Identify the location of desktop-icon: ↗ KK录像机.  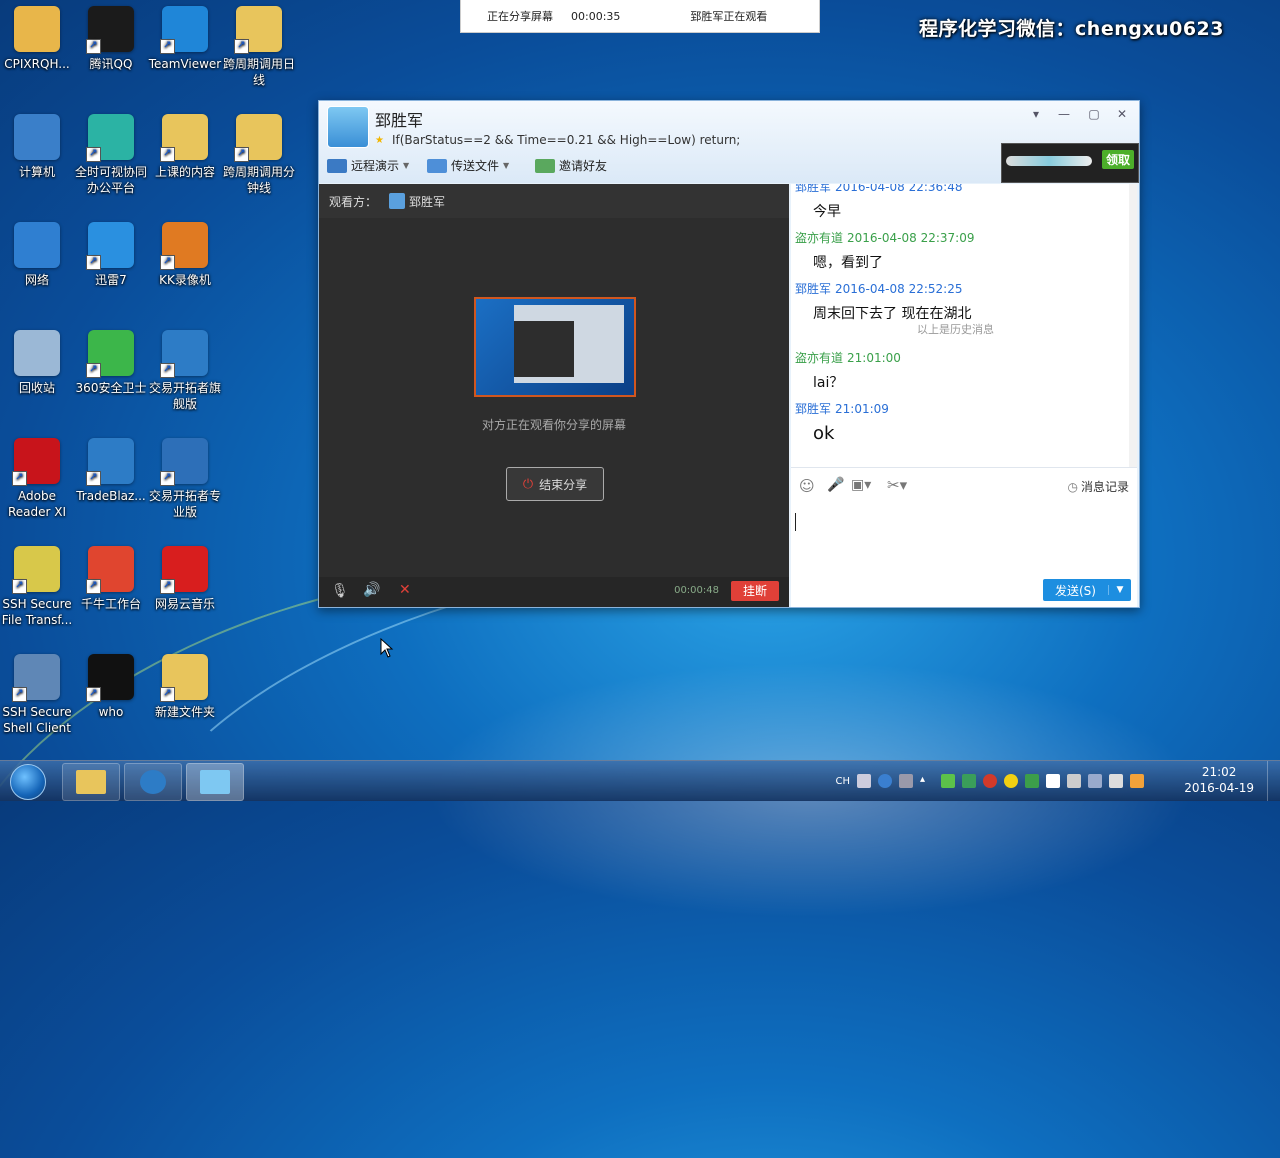
(185, 255).